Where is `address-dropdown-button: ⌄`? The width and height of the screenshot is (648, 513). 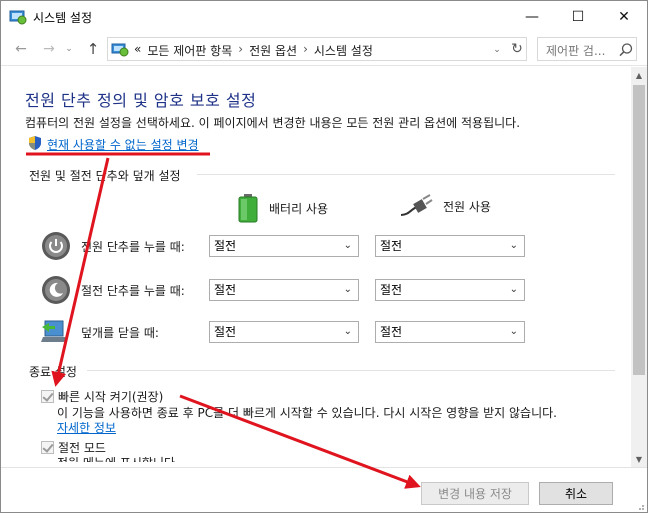 address-dropdown-button: ⌄ is located at coordinates (497, 50).